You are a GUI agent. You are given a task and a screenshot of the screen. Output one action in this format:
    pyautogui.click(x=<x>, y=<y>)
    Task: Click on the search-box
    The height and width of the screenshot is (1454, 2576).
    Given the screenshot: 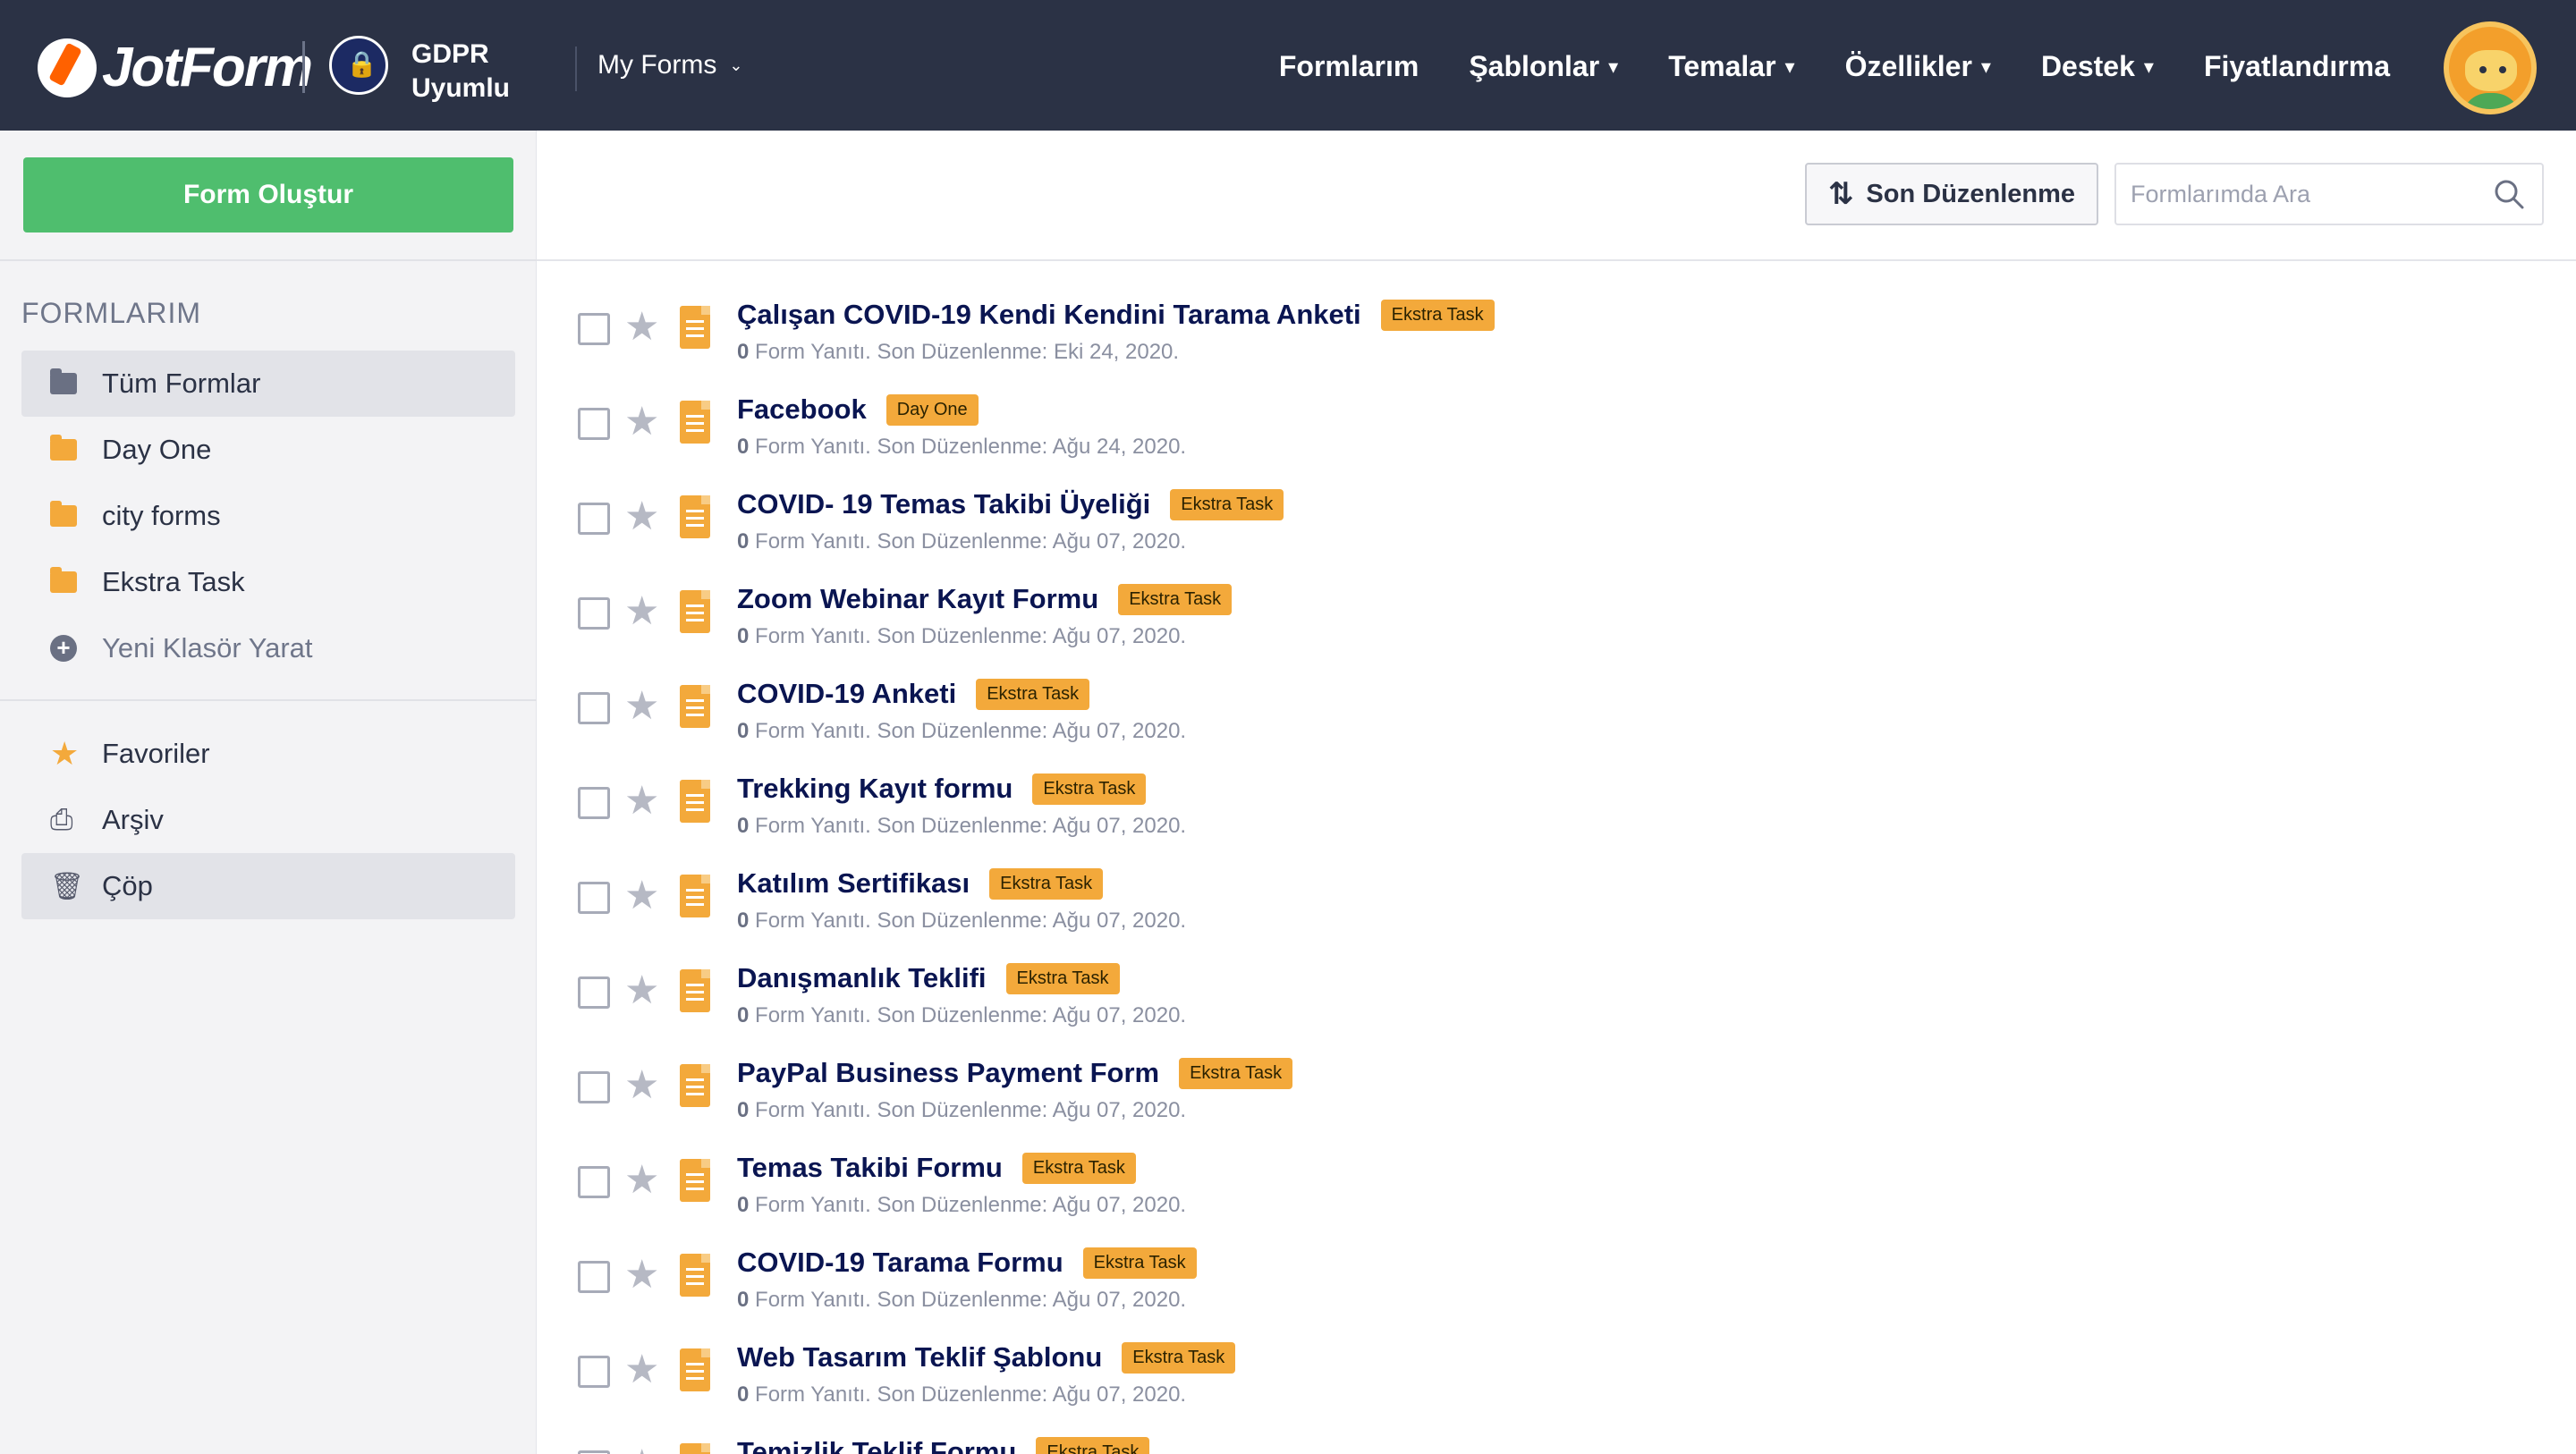 What is the action you would take?
    pyautogui.click(x=2329, y=194)
    